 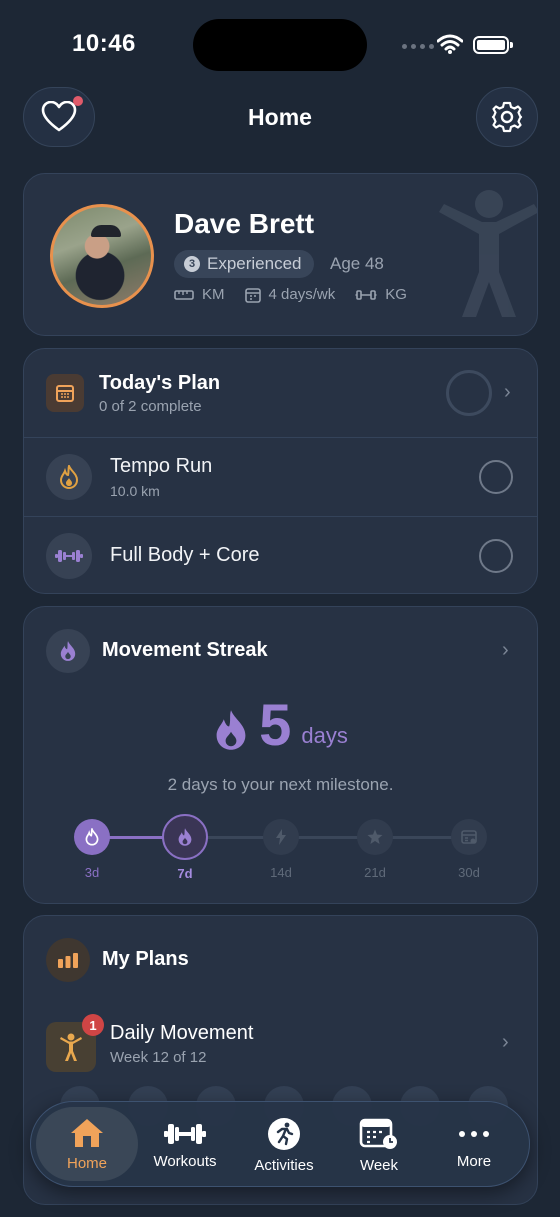 What do you see at coordinates (185, 555) in the screenshot?
I see `plan-item-title: Full Body + Core` at bounding box center [185, 555].